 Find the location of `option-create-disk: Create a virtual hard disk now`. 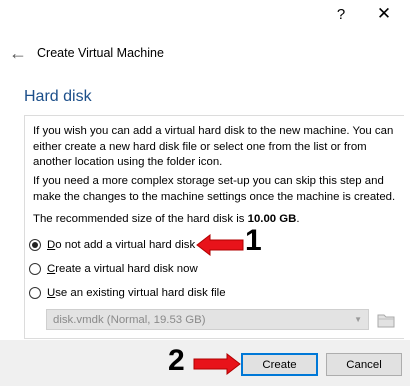

option-create-disk: Create a virtual hard disk now is located at coordinates (113, 269).